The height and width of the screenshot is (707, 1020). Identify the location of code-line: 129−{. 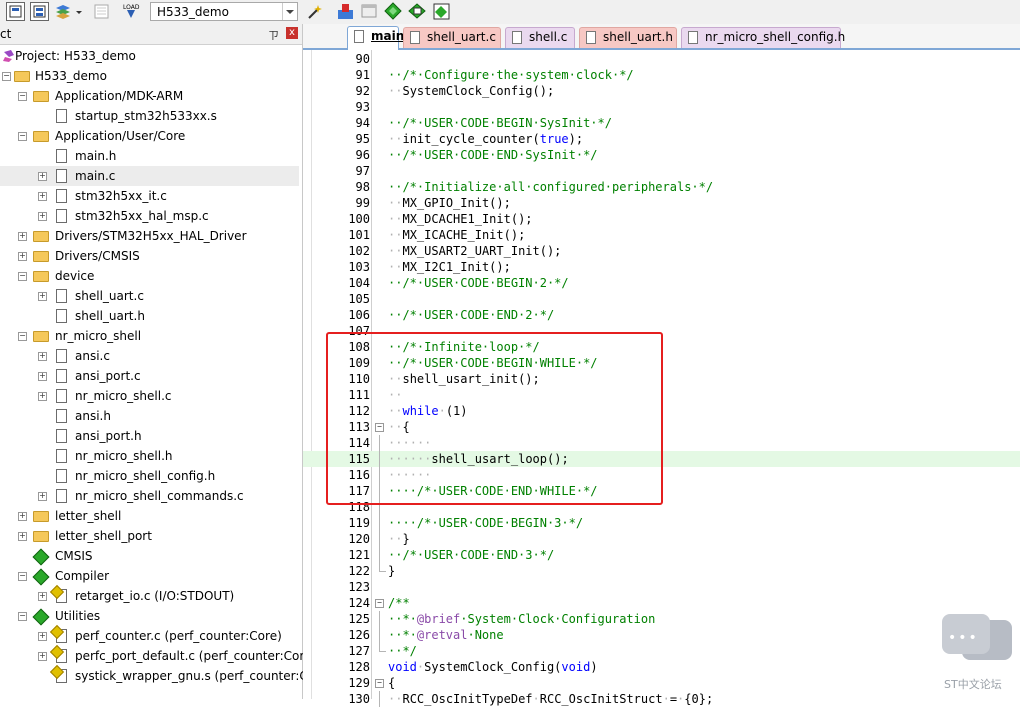
(661, 683).